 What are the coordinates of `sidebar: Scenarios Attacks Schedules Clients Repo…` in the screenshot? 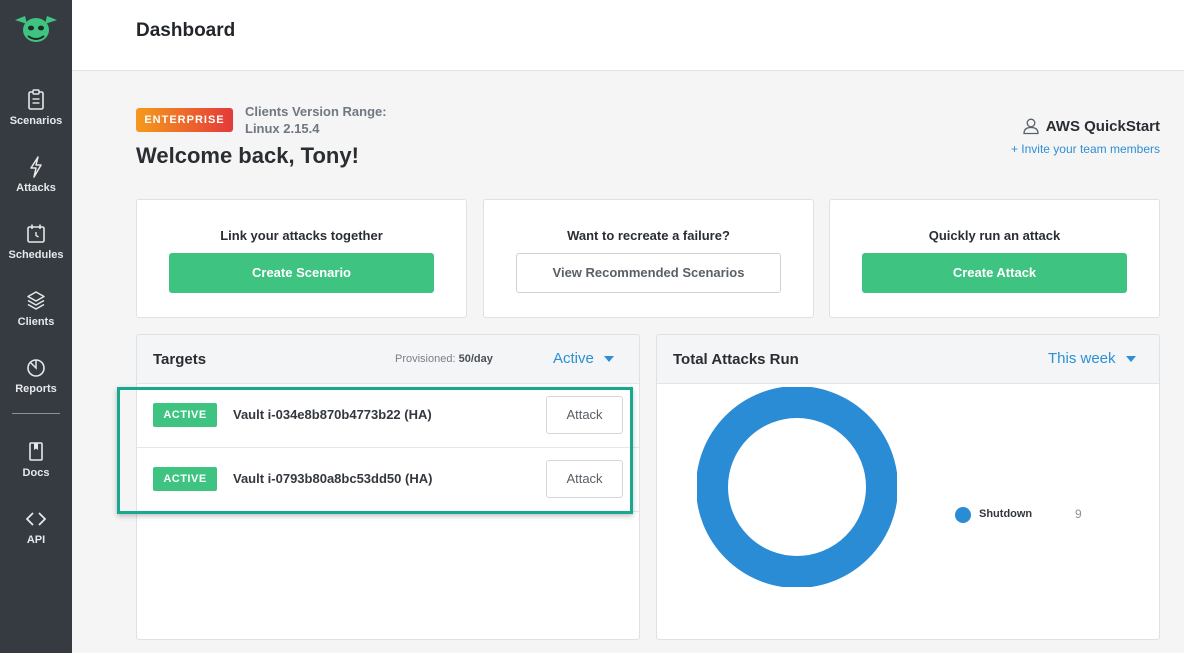 It's located at (36, 326).